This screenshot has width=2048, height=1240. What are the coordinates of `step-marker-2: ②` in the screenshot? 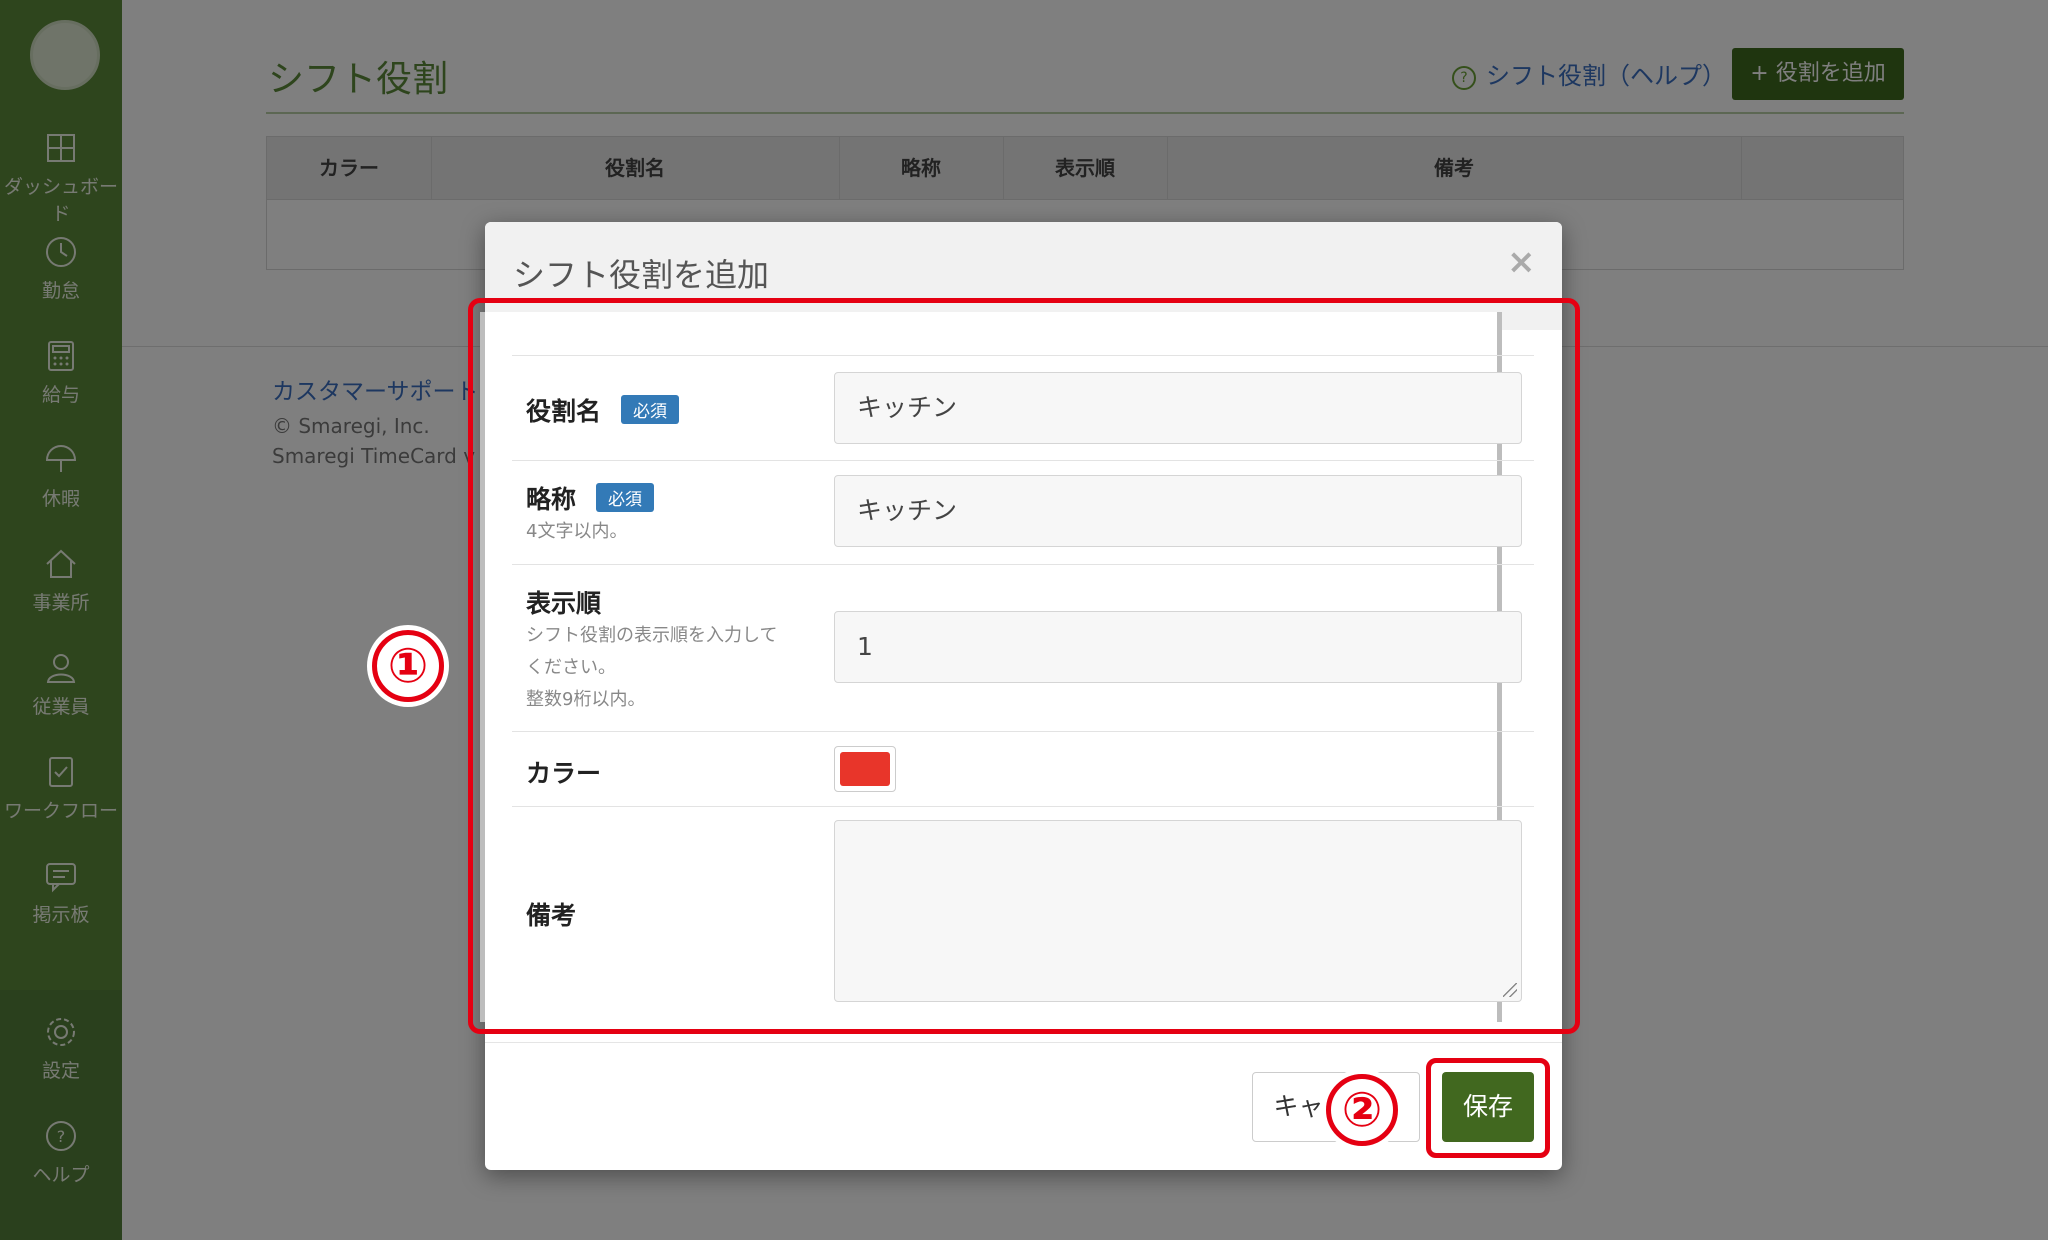 It's located at (1362, 1110).